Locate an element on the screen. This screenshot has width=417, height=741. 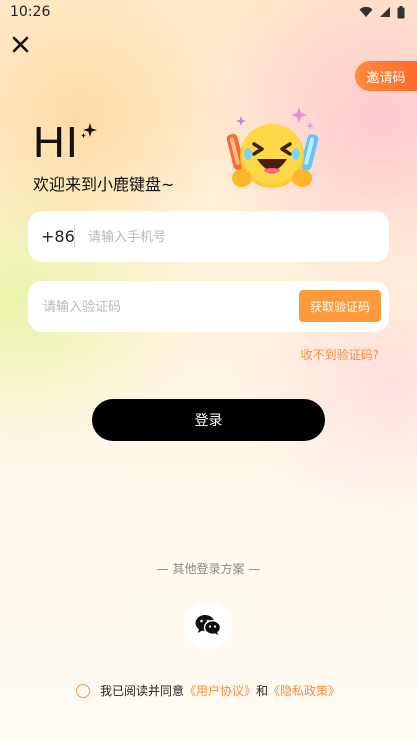
close-icon is located at coordinates (20, 44).